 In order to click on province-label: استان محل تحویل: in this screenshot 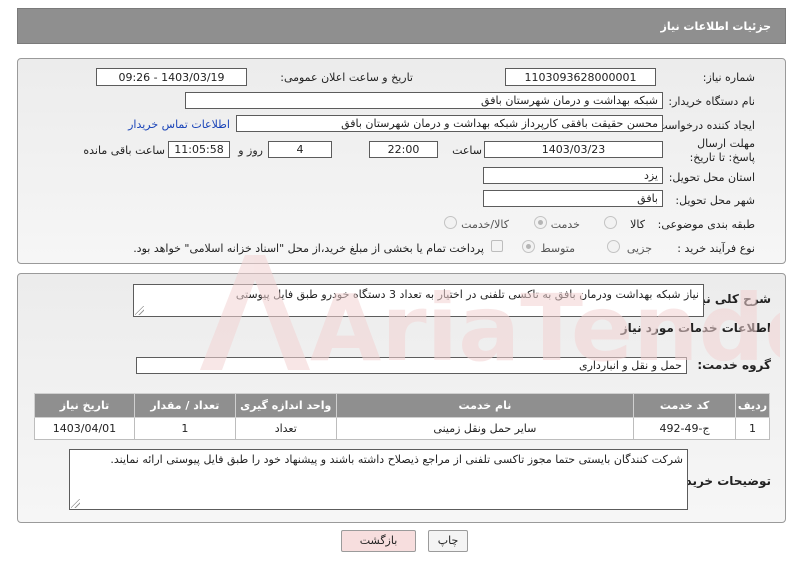, I will do `click(711, 177)`.